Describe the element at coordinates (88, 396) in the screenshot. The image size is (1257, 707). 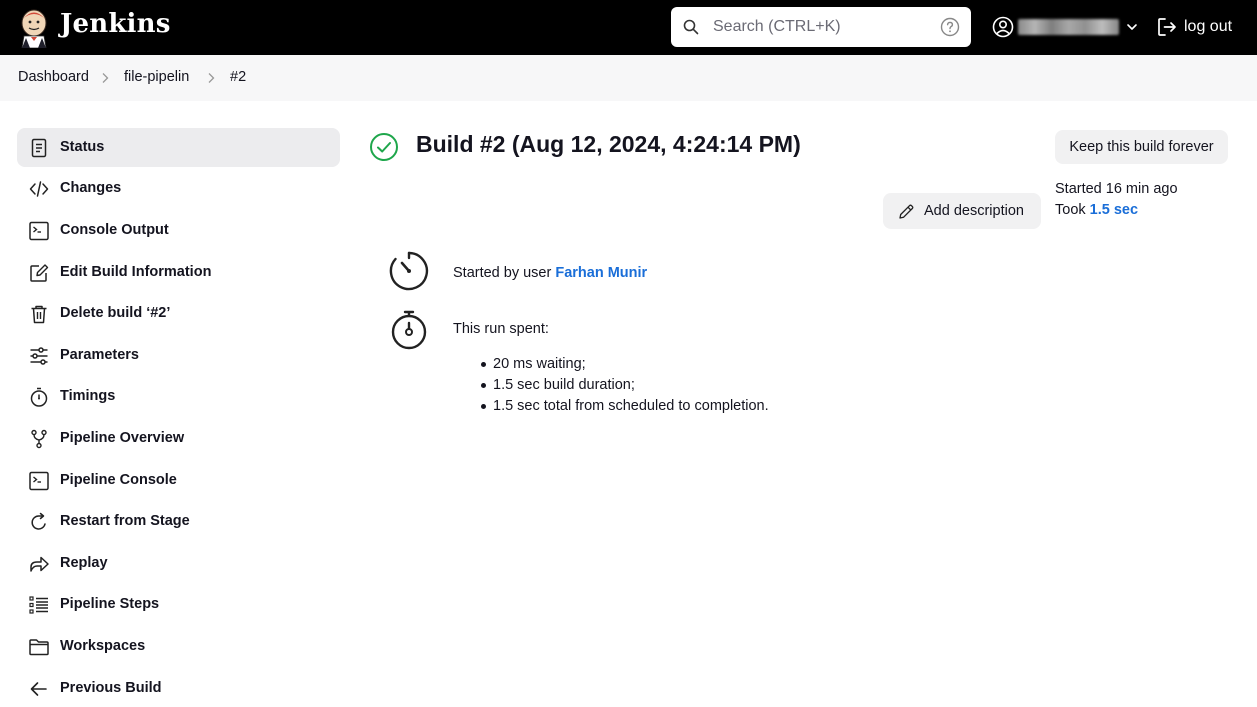
I see `sidebar-item-label: Timings` at that location.